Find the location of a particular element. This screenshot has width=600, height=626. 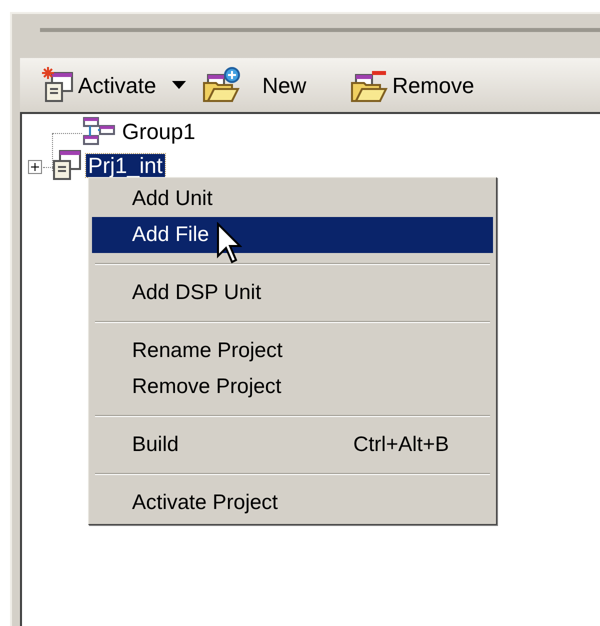

toolbar-button: New is located at coordinates (273, 85).